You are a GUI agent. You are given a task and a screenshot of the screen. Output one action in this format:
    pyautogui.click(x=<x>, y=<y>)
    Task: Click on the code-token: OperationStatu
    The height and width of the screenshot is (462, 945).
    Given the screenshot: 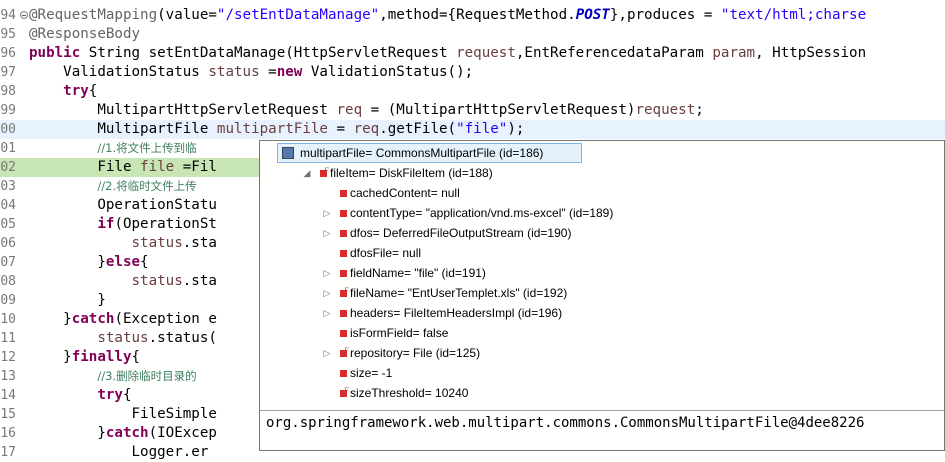 What is the action you would take?
    pyautogui.click(x=123, y=205)
    